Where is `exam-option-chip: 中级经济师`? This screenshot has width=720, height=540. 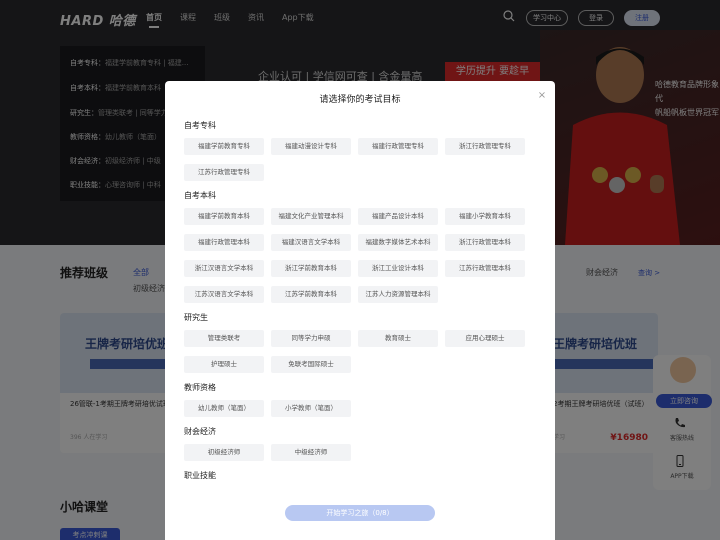
exam-option-chip: 中级经济师 is located at coordinates (311, 452).